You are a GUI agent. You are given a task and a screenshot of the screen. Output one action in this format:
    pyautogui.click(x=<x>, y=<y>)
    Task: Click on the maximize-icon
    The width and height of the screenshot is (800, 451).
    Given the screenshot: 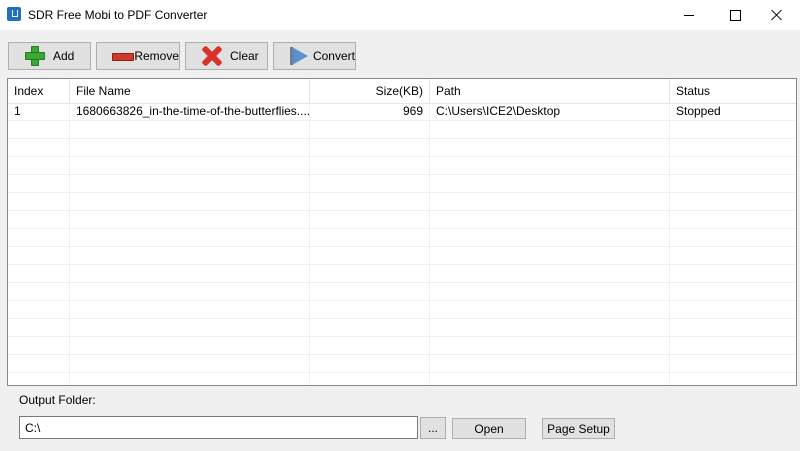 What is the action you would take?
    pyautogui.click(x=735, y=15)
    